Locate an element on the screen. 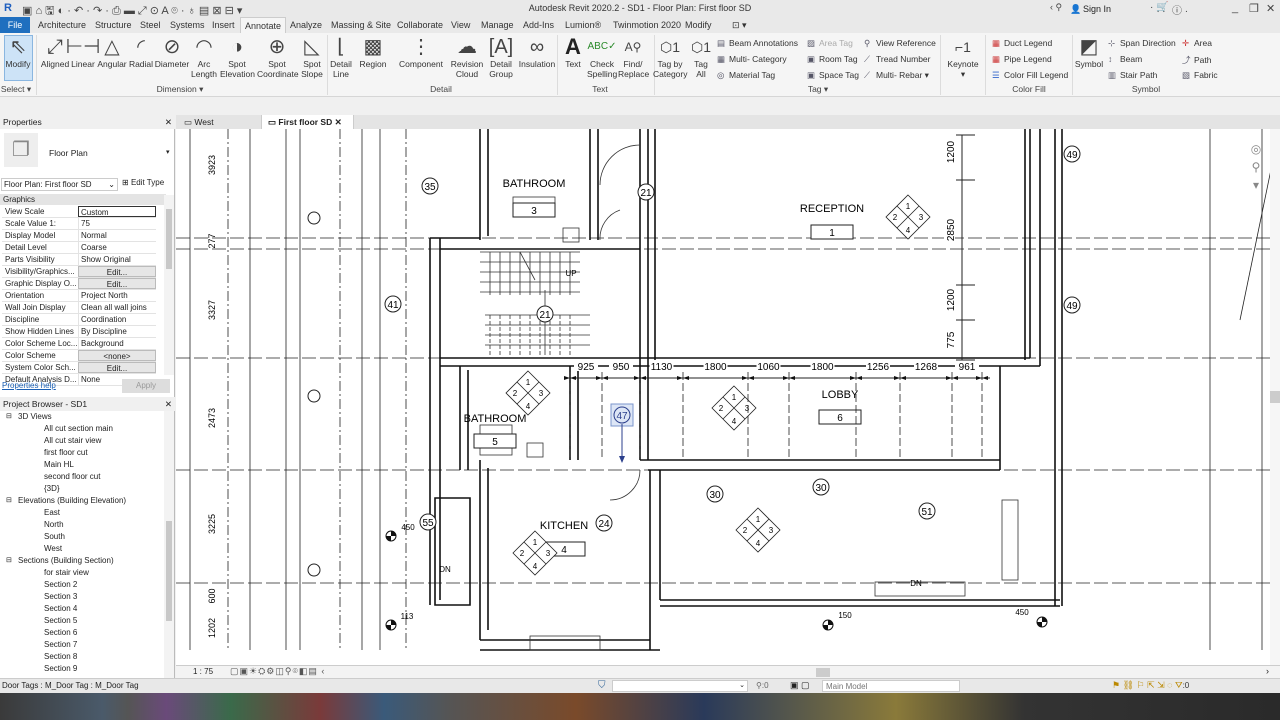 The image size is (1280, 720). symbol-button: ◩ Symbol is located at coordinates (1089, 52).